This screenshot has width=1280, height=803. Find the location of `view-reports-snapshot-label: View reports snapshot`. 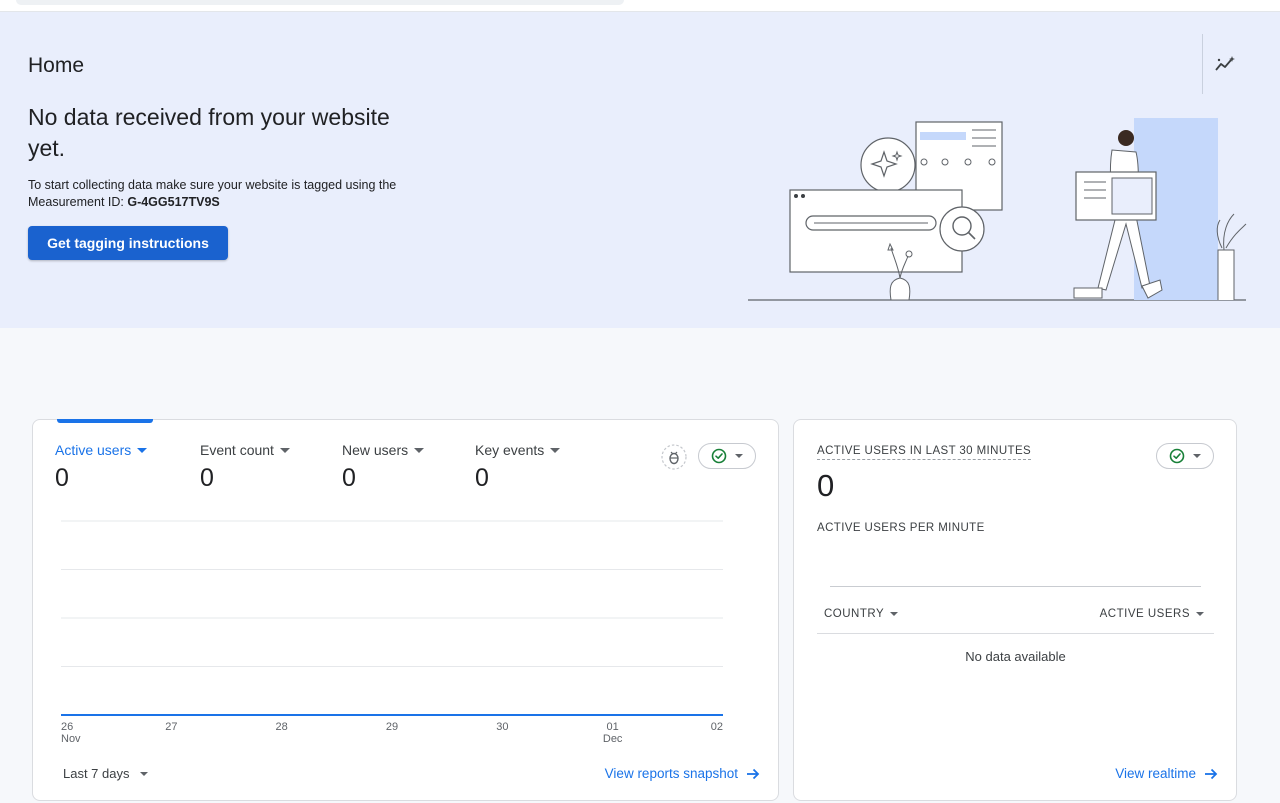

view-reports-snapshot-label: View reports snapshot is located at coordinates (671, 773).